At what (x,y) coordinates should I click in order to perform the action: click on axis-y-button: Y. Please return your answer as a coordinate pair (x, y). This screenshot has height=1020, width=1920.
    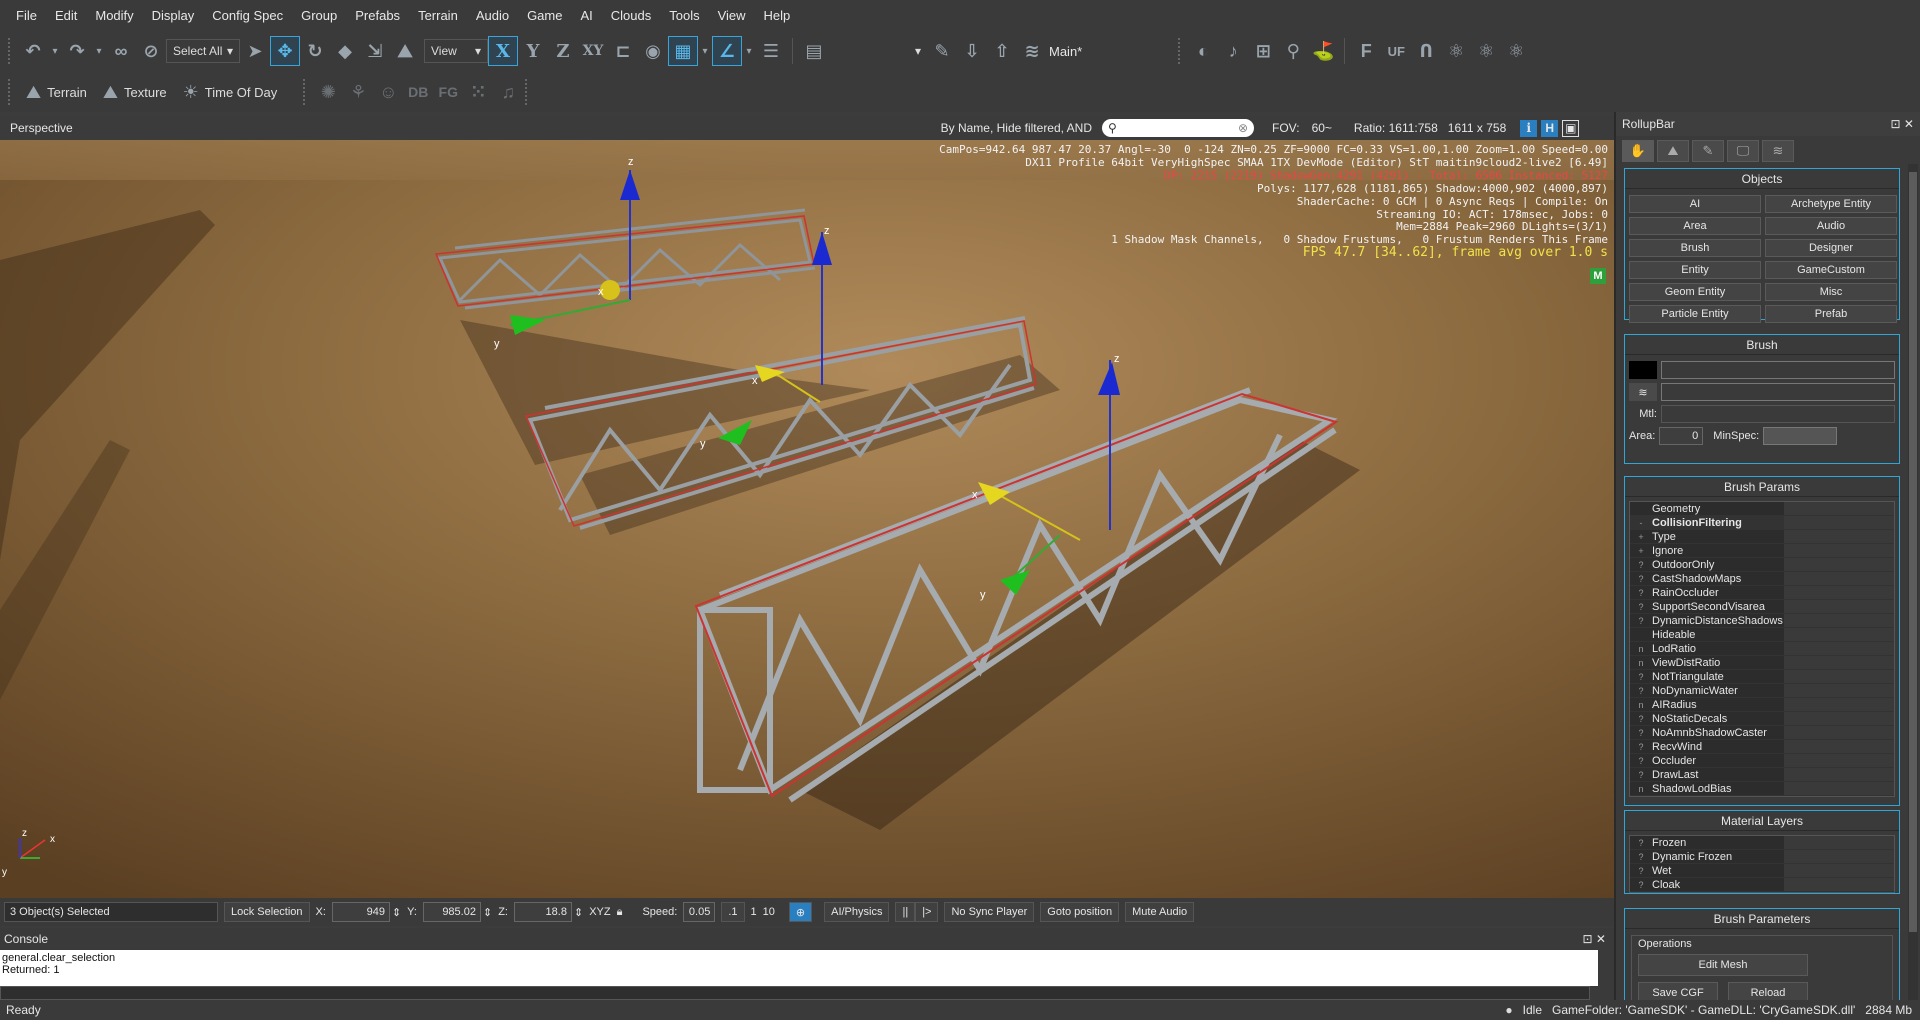
    Looking at the image, I should click on (533, 51).